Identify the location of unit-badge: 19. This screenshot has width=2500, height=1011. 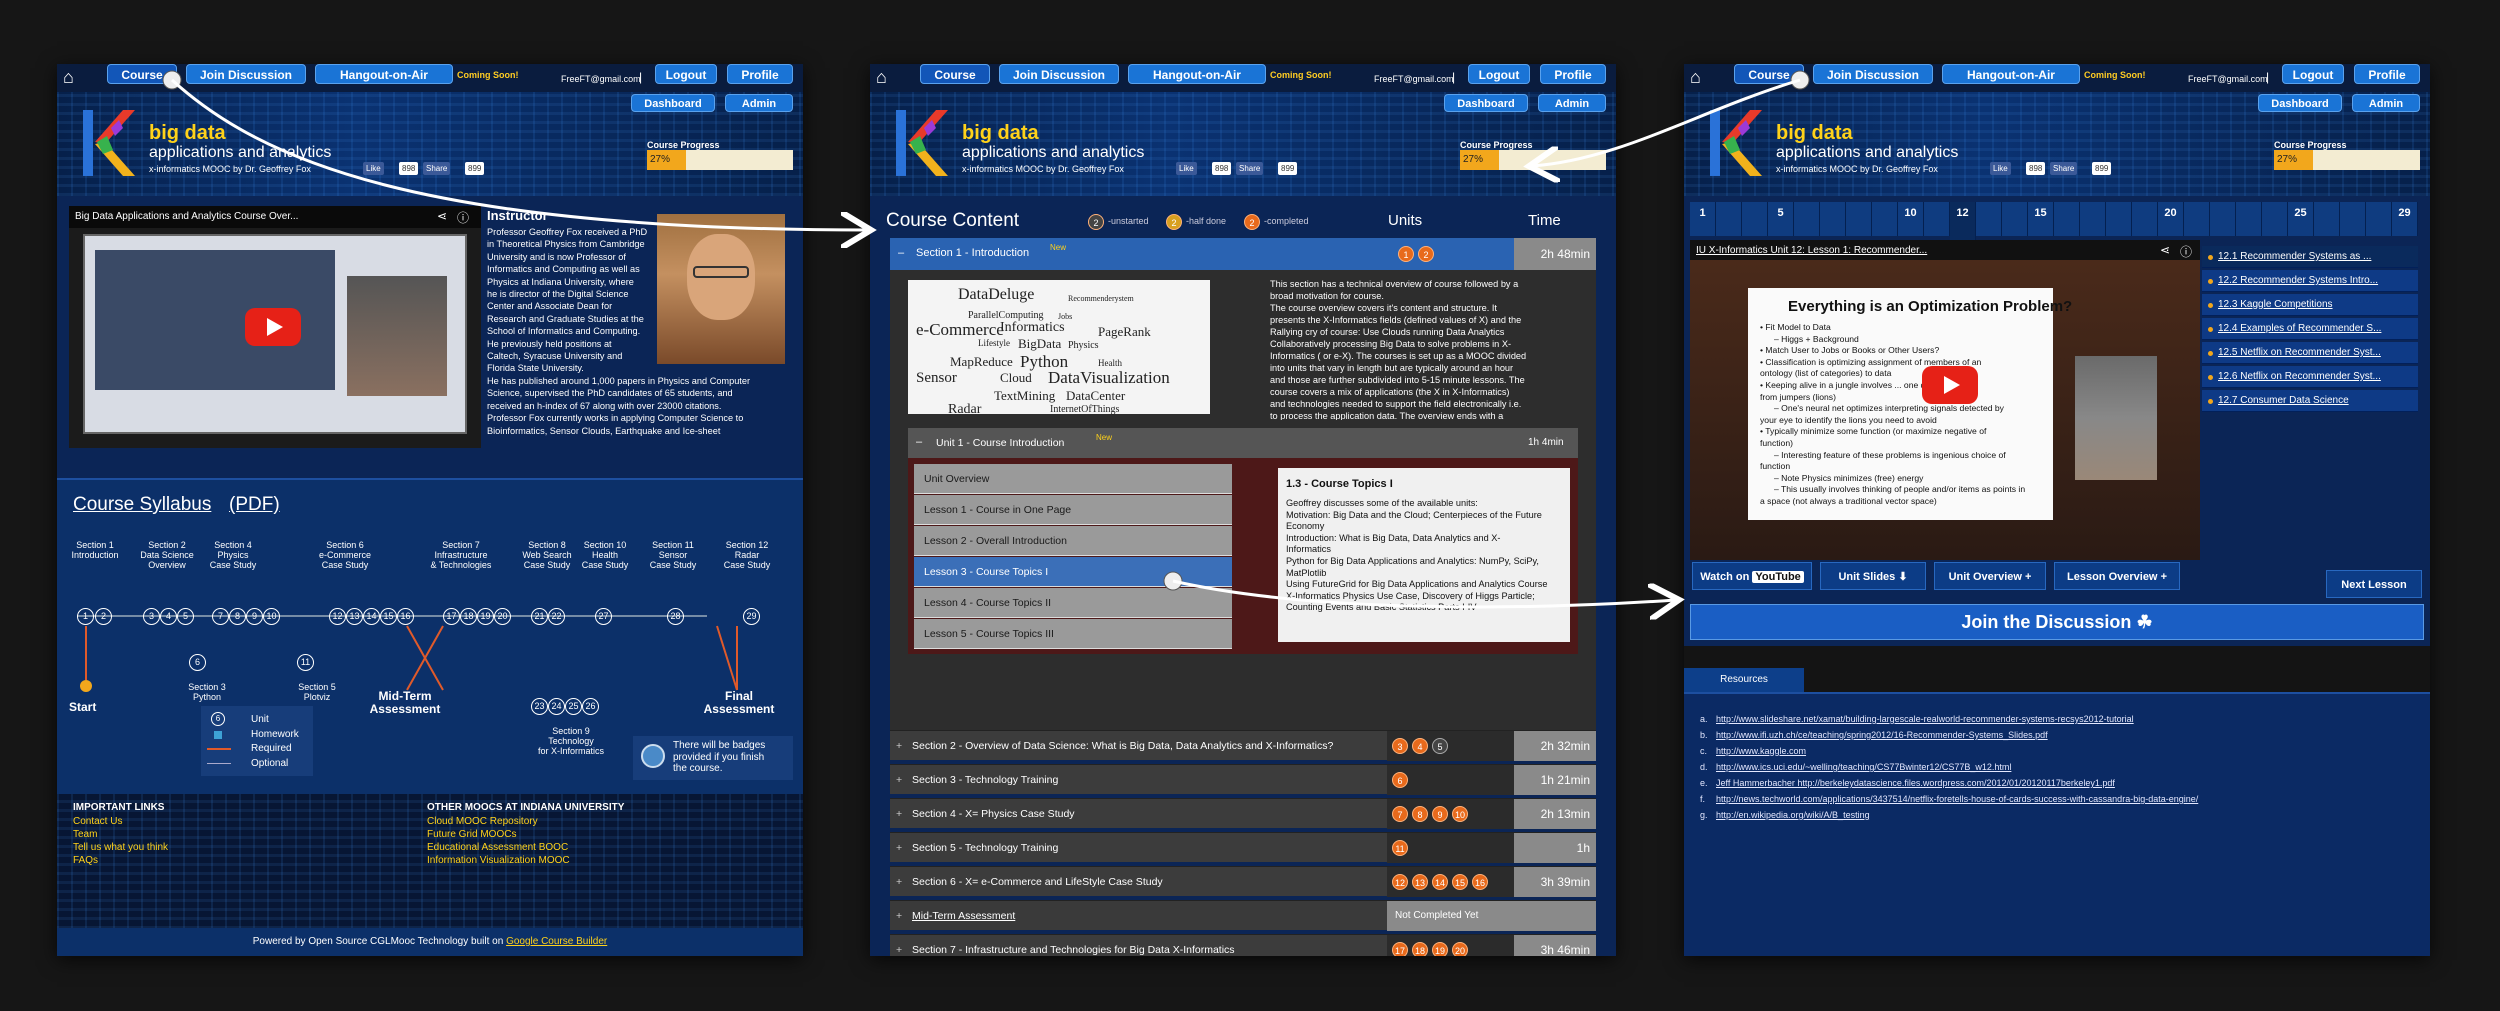
(1440, 949).